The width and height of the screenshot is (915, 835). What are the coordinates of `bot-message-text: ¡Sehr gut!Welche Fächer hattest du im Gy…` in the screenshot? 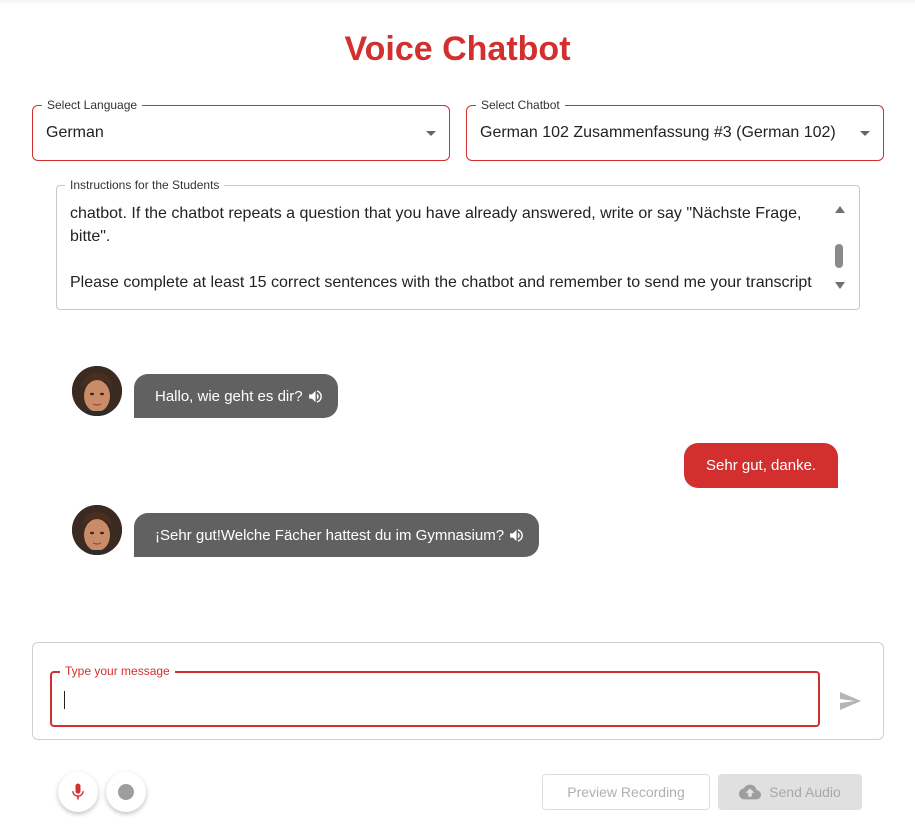 It's located at (330, 535).